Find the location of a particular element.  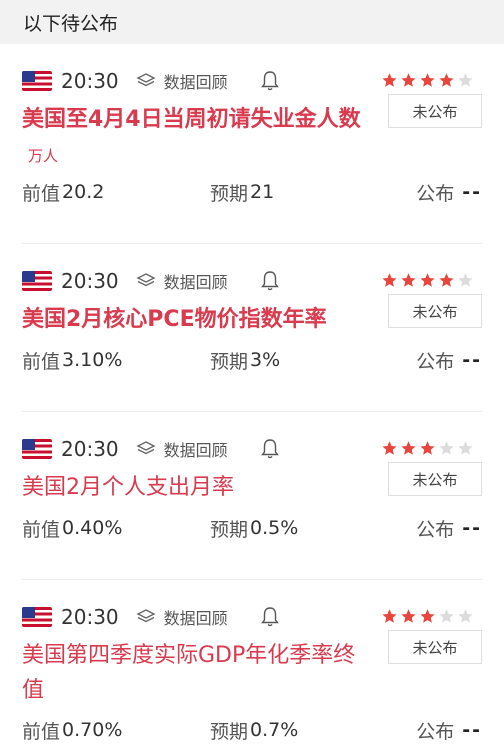

event-title: 美国2月个人支出月率 is located at coordinates (194, 487).